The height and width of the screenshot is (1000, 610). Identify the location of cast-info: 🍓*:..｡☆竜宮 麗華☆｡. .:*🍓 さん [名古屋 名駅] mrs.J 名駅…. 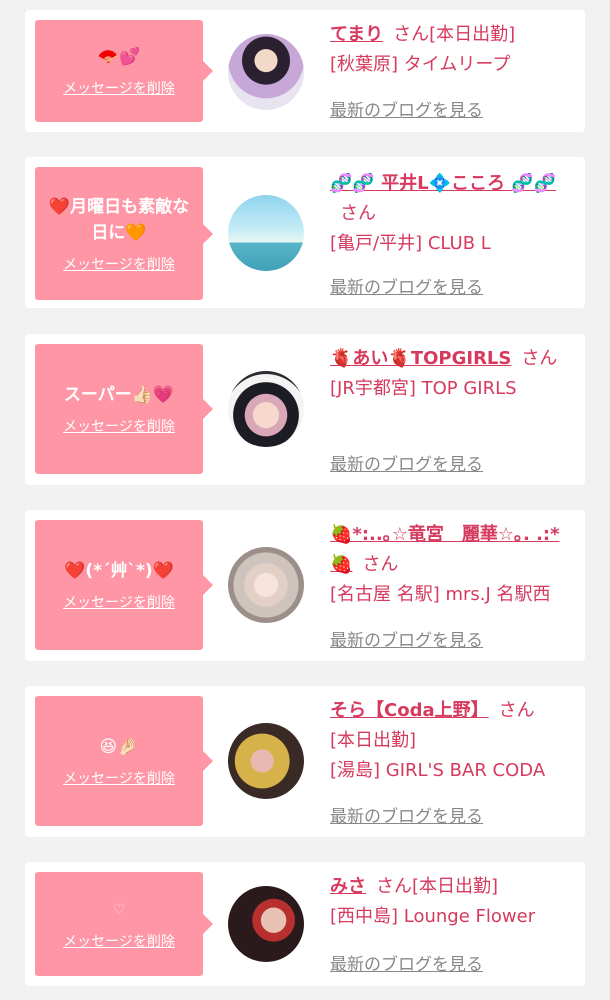
(452, 565).